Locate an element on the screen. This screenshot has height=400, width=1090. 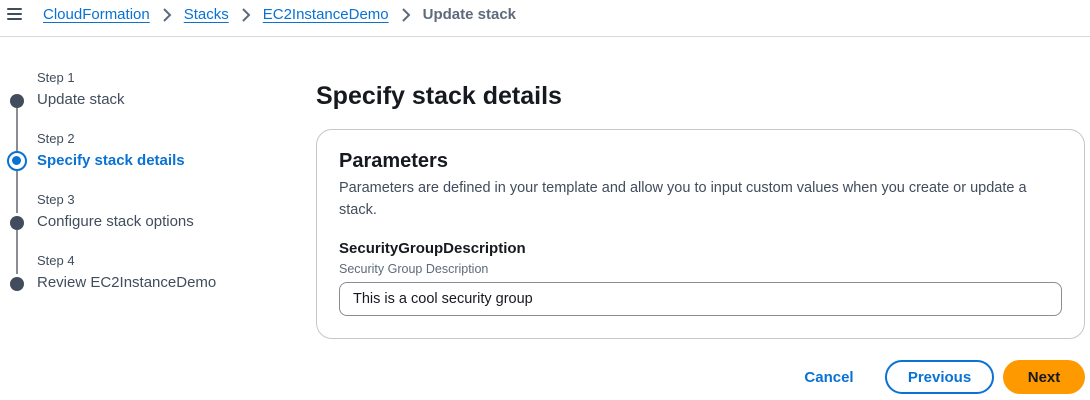
security-group-description-input is located at coordinates (700, 299).